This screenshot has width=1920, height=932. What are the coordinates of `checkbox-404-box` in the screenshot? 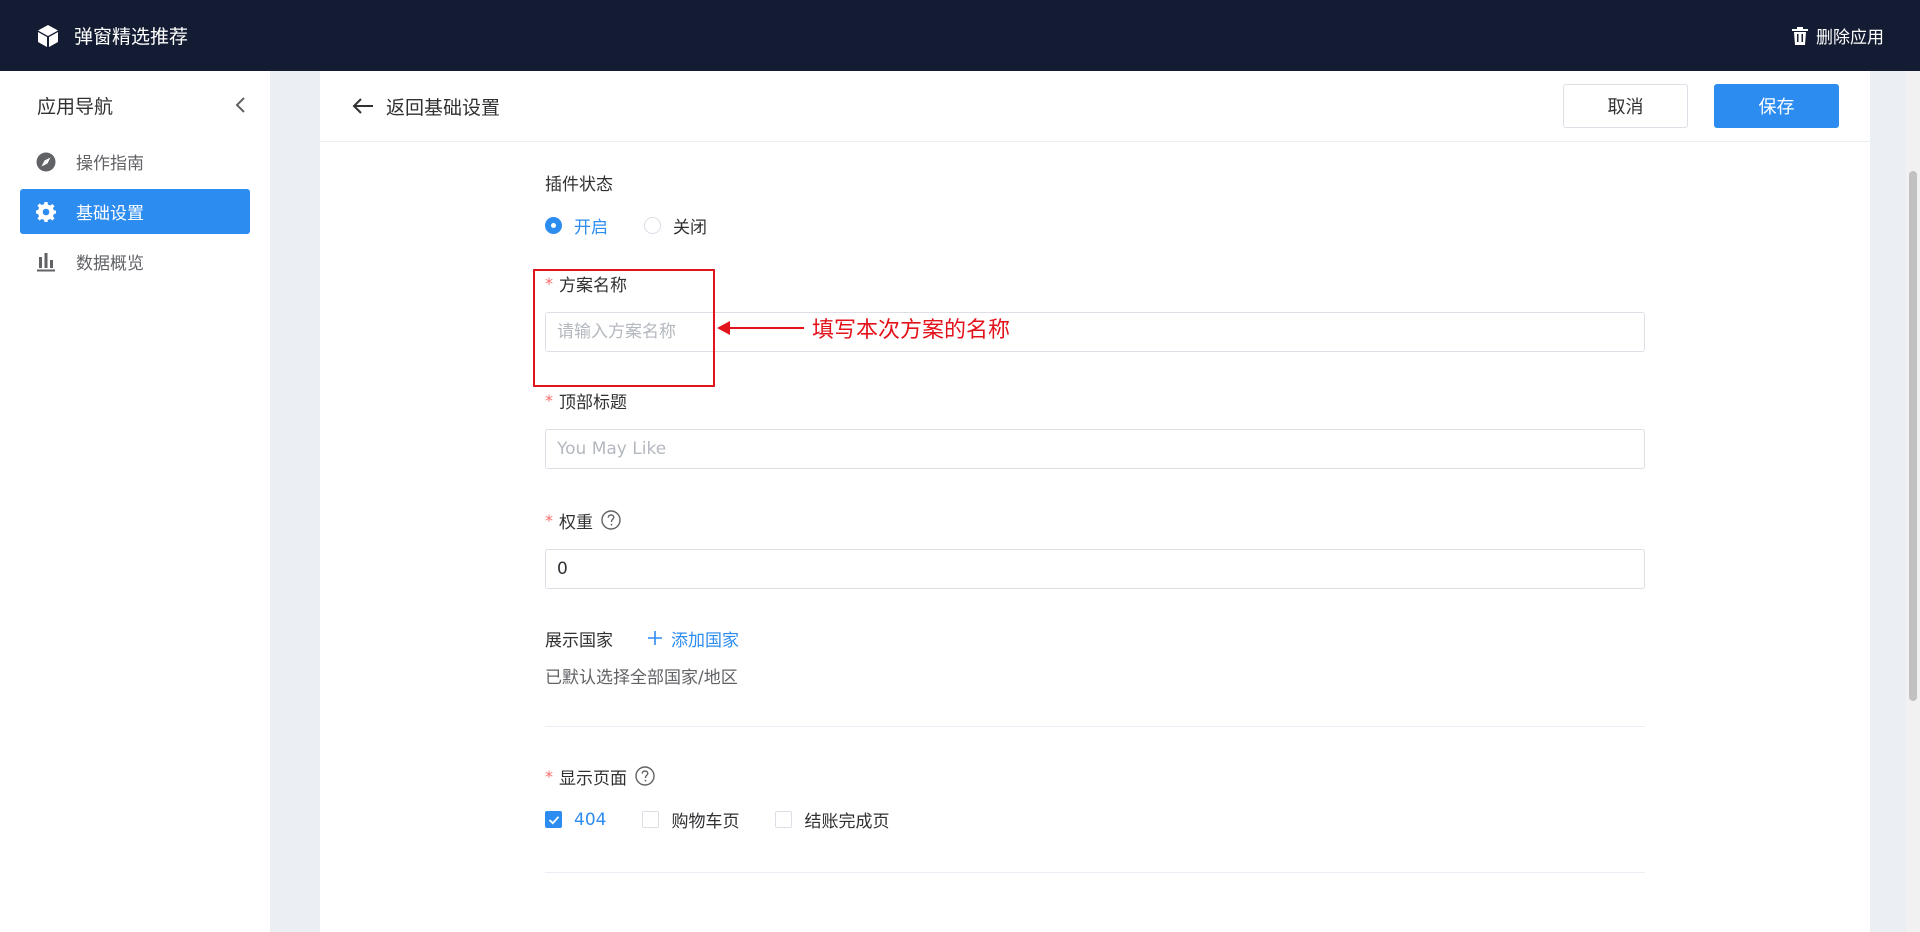 It's located at (553, 819).